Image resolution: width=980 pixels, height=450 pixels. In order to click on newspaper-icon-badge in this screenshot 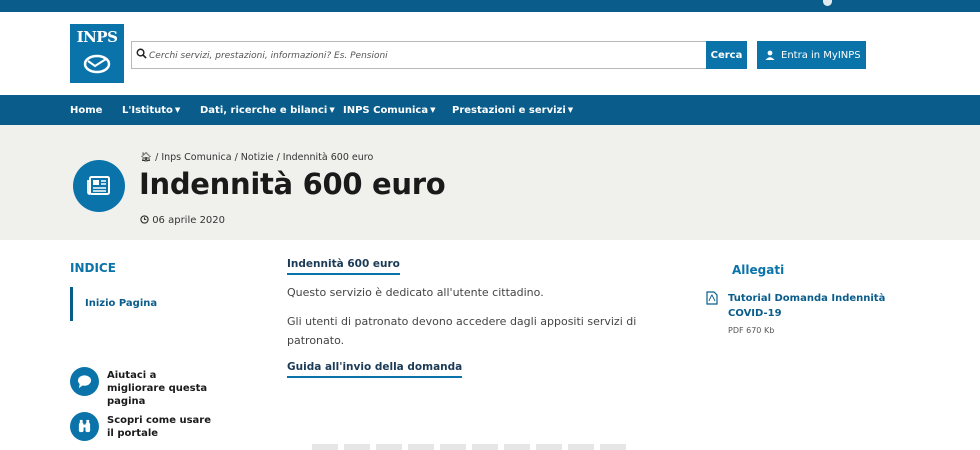, I will do `click(99, 186)`.